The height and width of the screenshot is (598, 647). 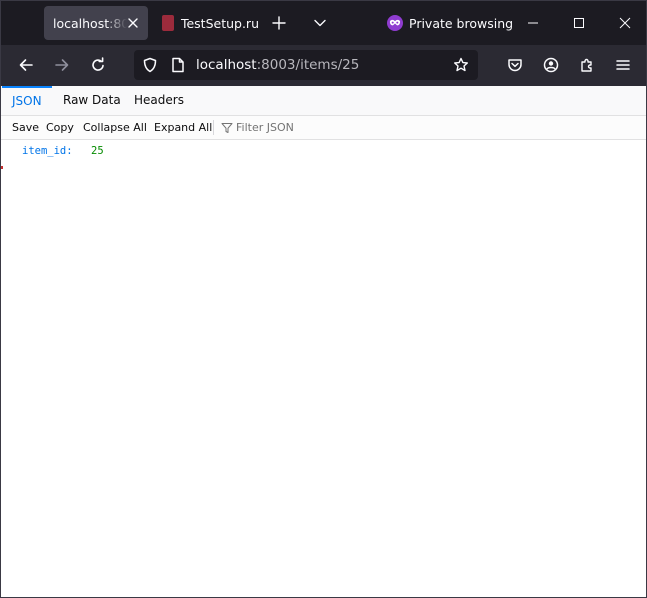 I want to click on json-value: 25, so click(x=97, y=151).